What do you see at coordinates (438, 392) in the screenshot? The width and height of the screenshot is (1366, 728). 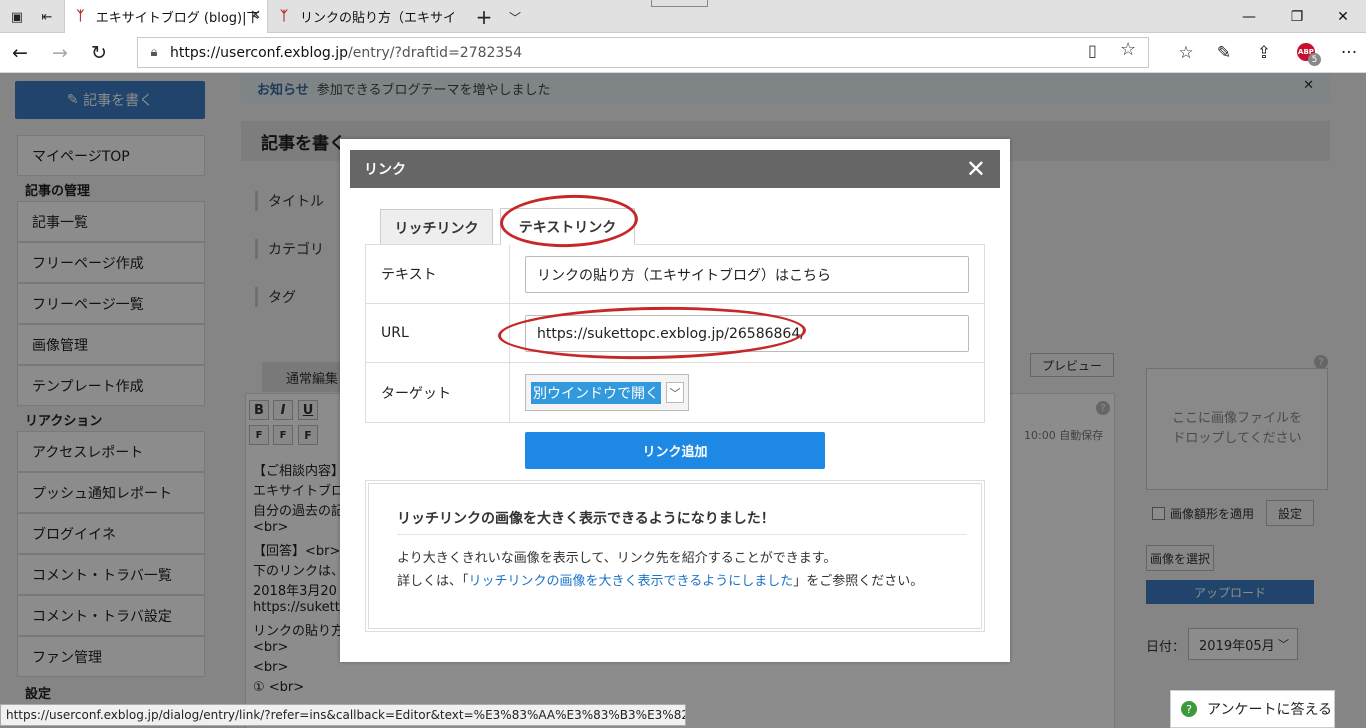 I see `target-label: ターゲット` at bounding box center [438, 392].